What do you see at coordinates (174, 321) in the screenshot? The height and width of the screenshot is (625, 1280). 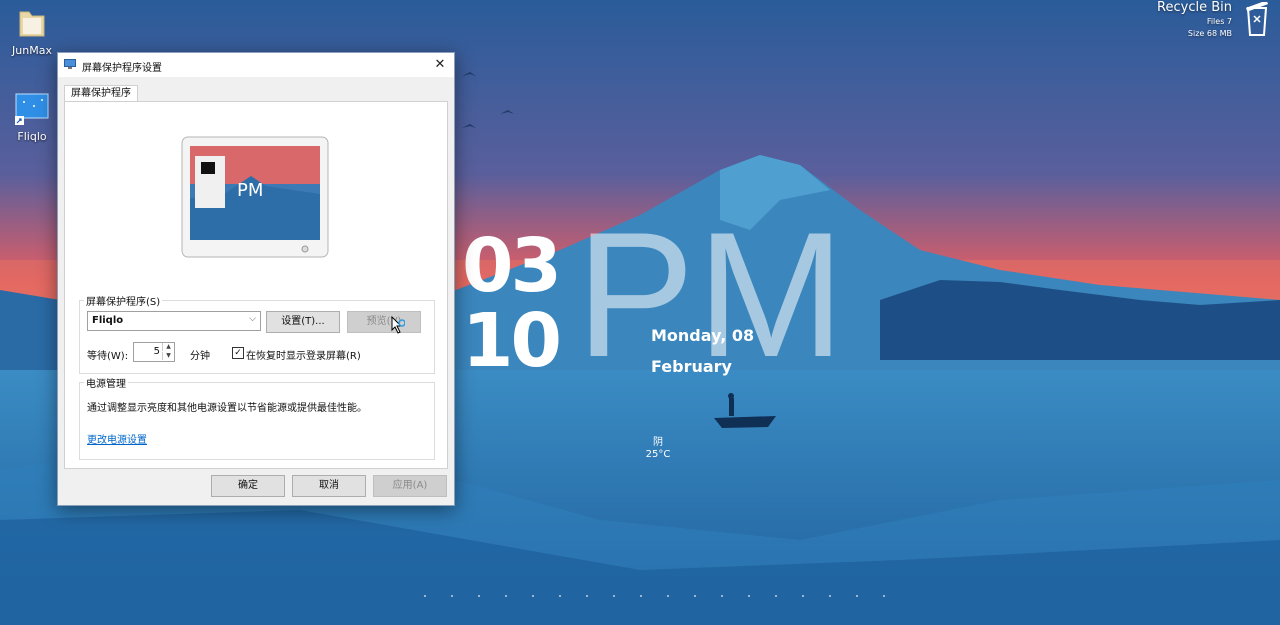 I see `screensaver-select: Fliqlo ⌵` at bounding box center [174, 321].